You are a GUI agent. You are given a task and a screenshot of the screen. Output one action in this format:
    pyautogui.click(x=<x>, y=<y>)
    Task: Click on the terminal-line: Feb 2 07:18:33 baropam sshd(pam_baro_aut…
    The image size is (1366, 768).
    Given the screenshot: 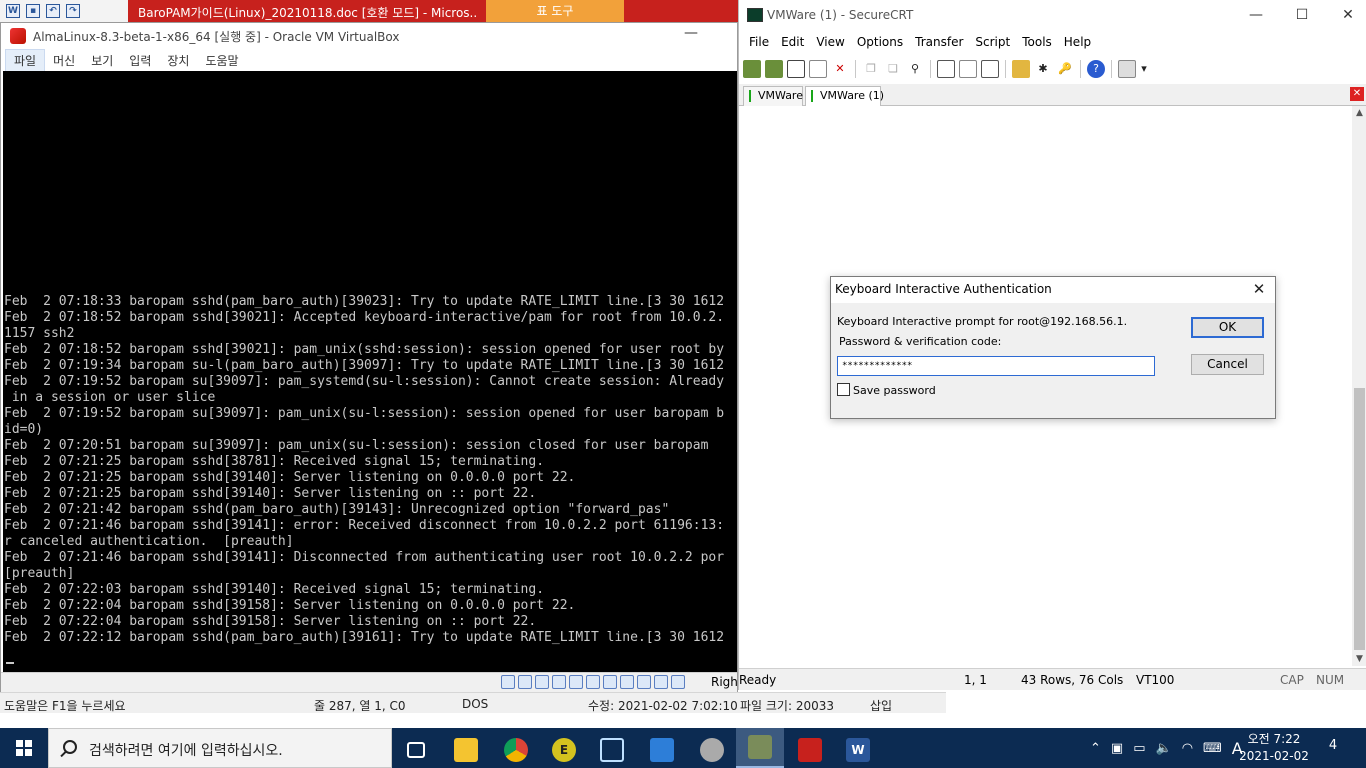 What is the action you would take?
    pyautogui.click(x=364, y=301)
    